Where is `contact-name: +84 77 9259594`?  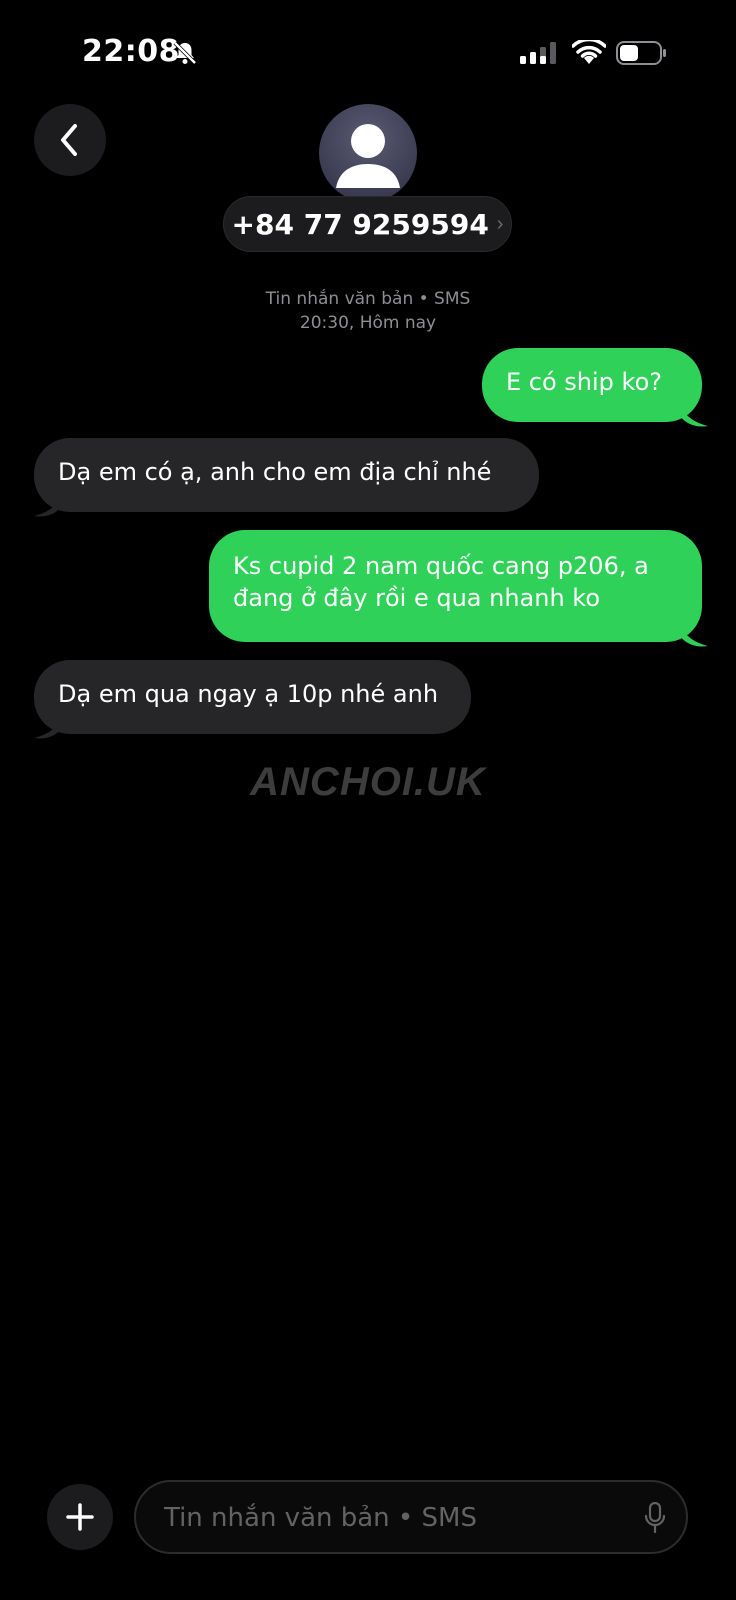 contact-name: +84 77 9259594 is located at coordinates (360, 224).